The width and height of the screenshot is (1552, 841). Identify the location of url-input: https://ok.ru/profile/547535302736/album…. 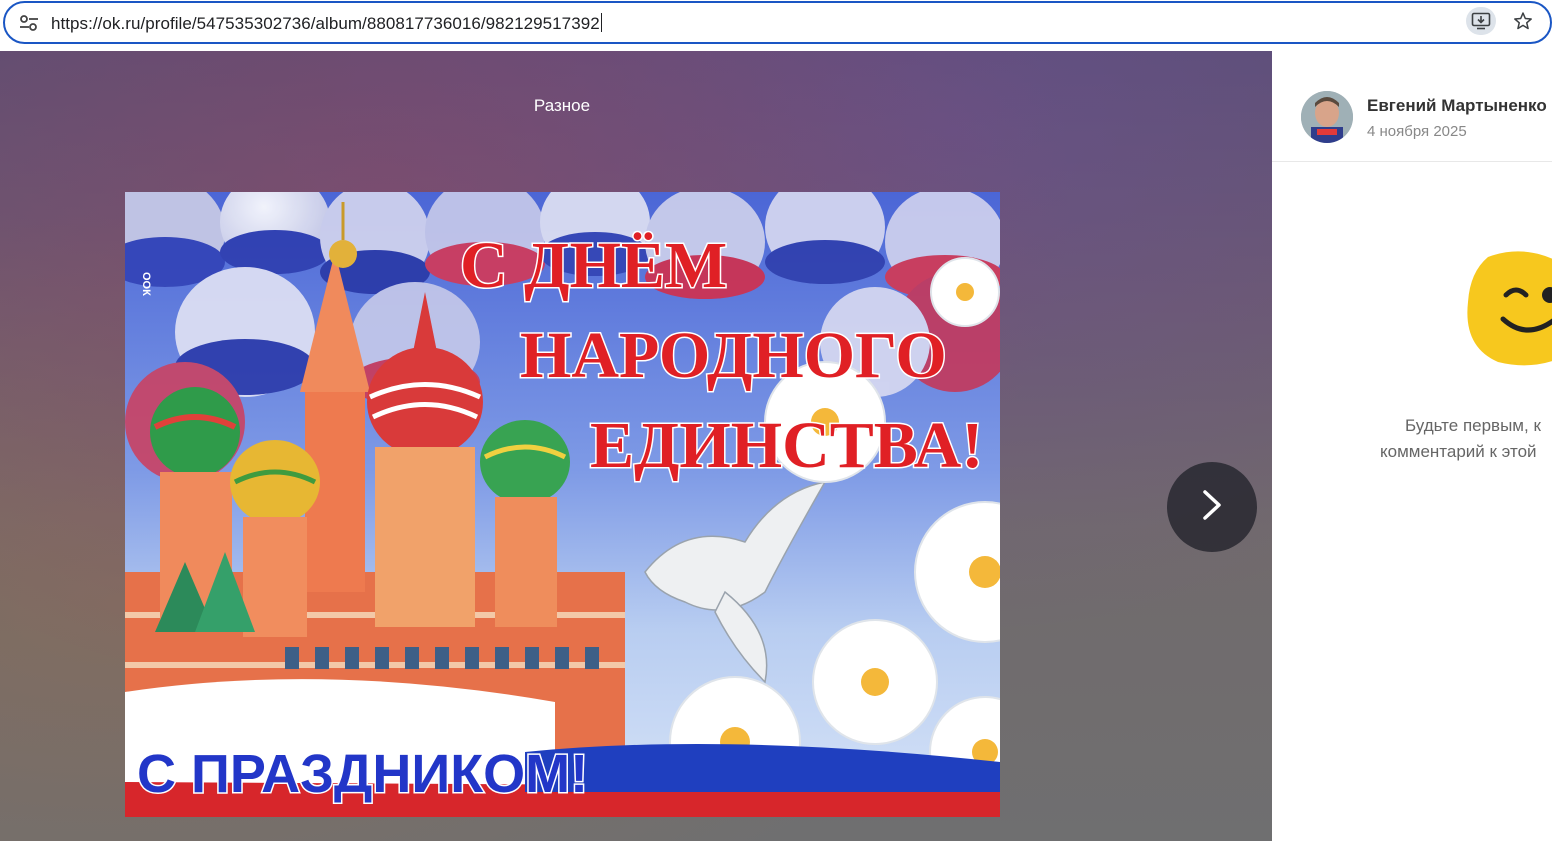
(326, 23).